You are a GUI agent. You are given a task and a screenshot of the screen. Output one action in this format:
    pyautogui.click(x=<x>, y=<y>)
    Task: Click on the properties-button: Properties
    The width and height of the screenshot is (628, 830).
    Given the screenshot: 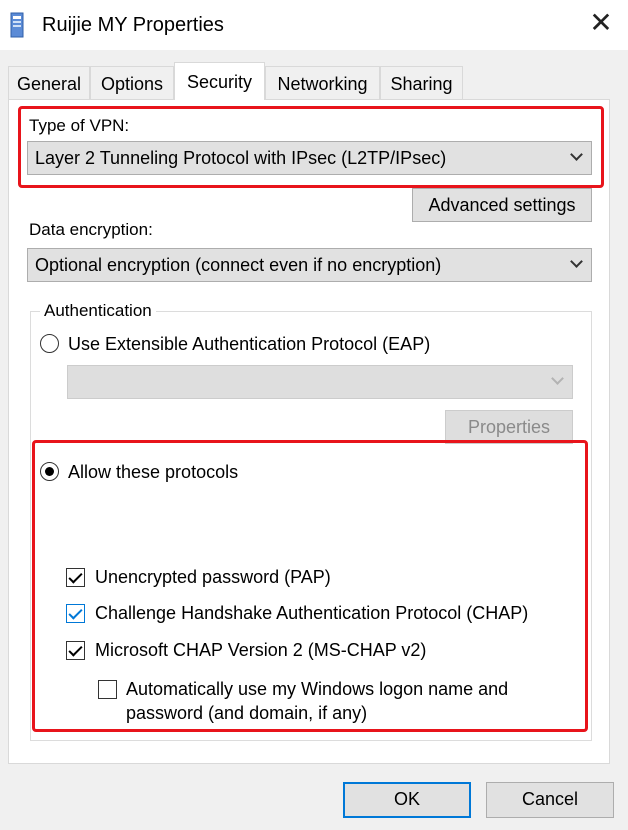 What is the action you would take?
    pyautogui.click(x=509, y=427)
    